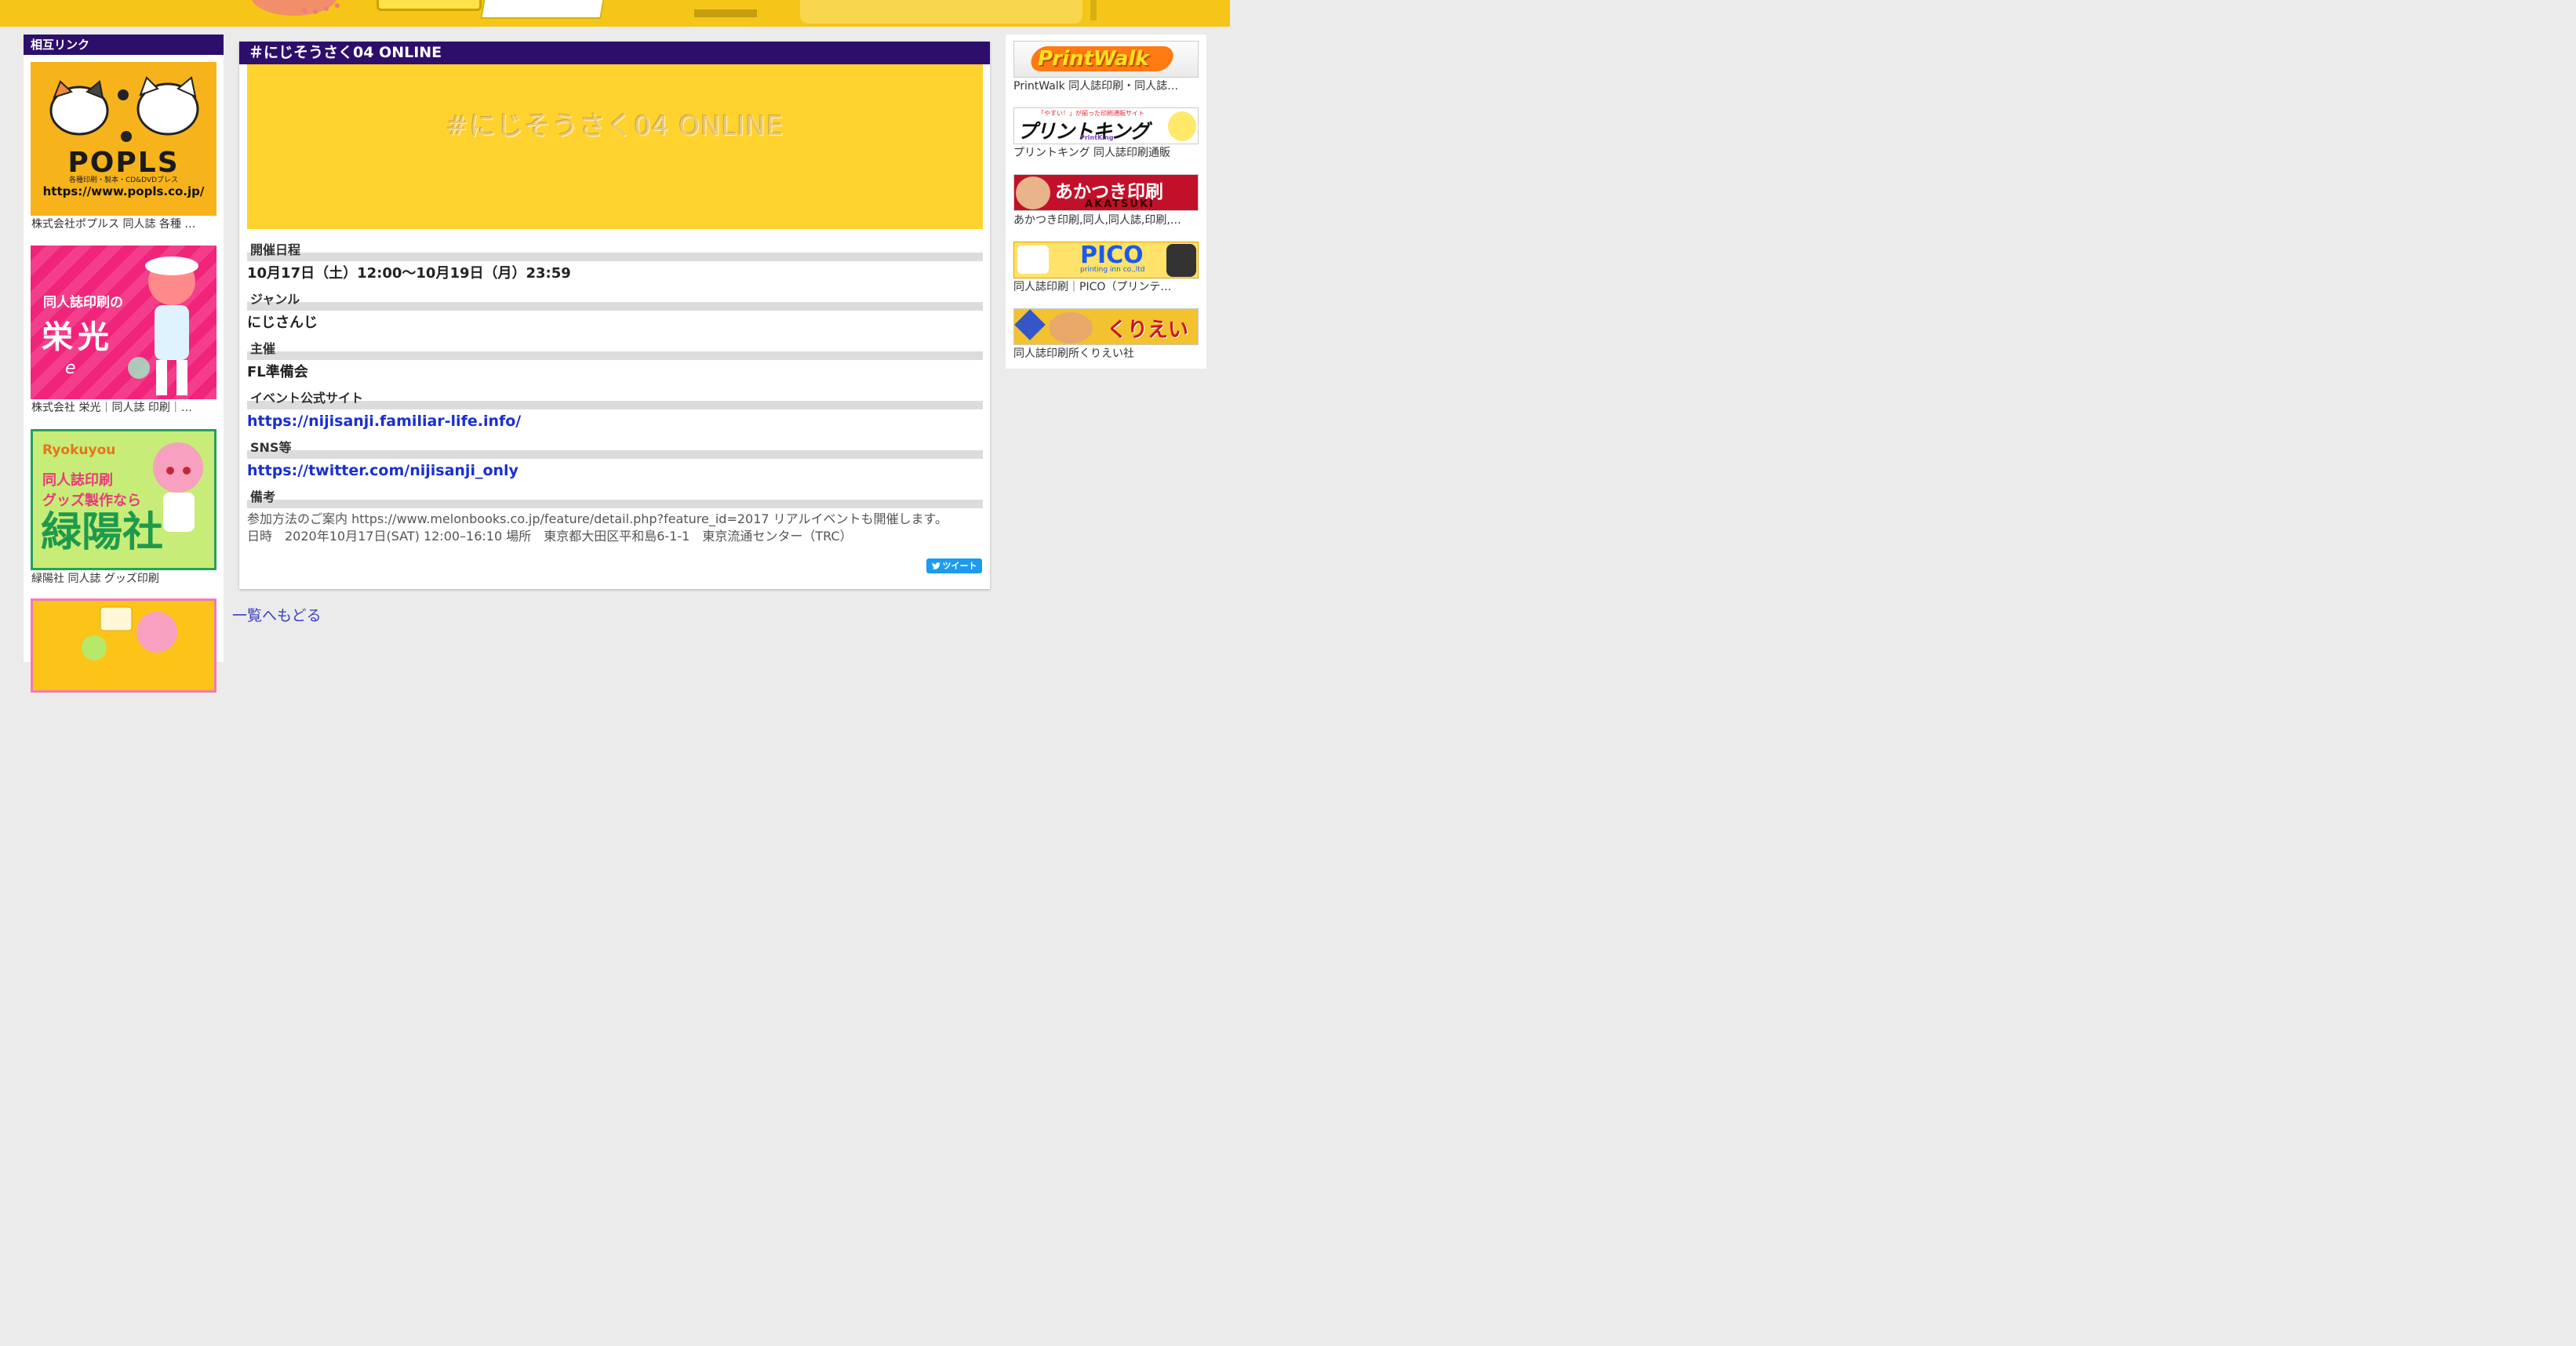 The width and height of the screenshot is (2576, 1346). What do you see at coordinates (1093, 59) in the screenshot?
I see `printwalk-logo: PrintWalk` at bounding box center [1093, 59].